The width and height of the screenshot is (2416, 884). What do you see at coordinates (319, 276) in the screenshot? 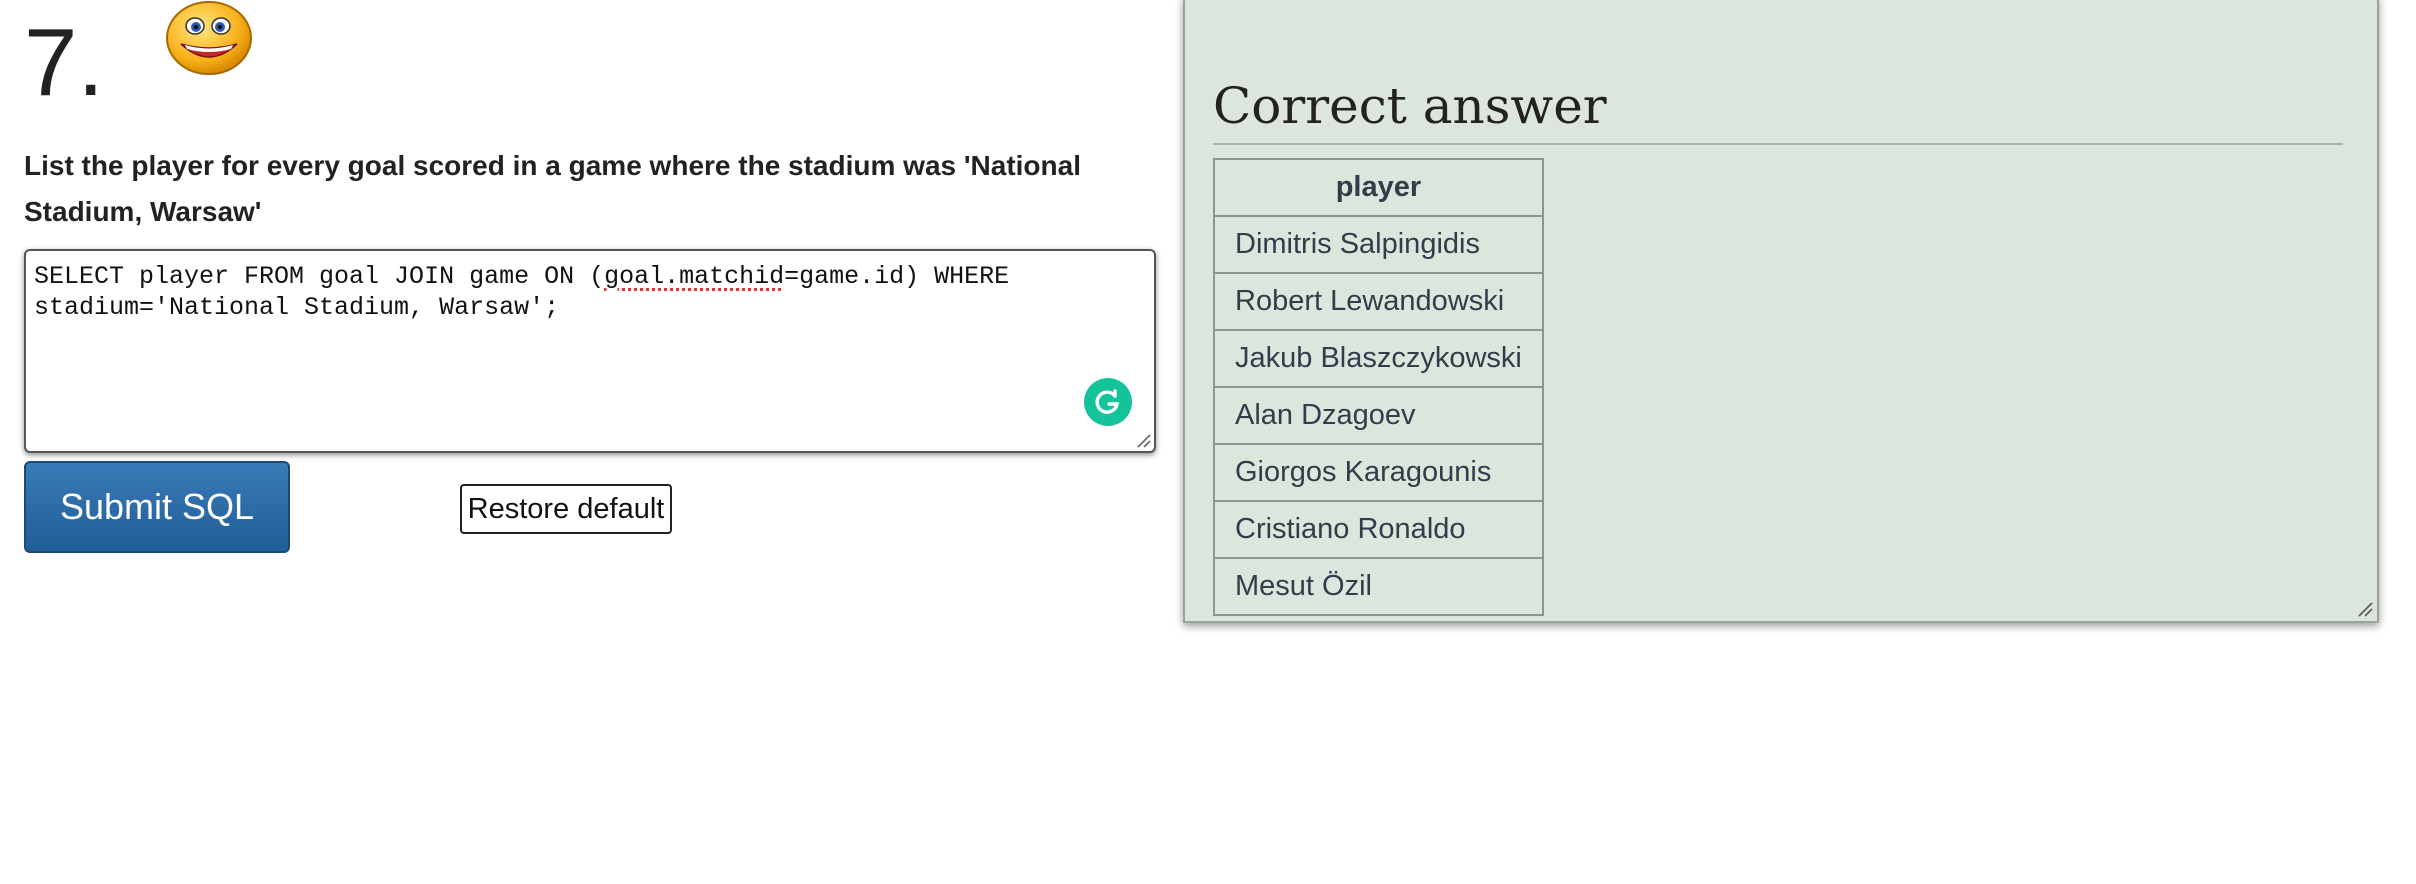
I see `sql-text-start: SELECT player FROM goal JOIN game ON (` at bounding box center [319, 276].